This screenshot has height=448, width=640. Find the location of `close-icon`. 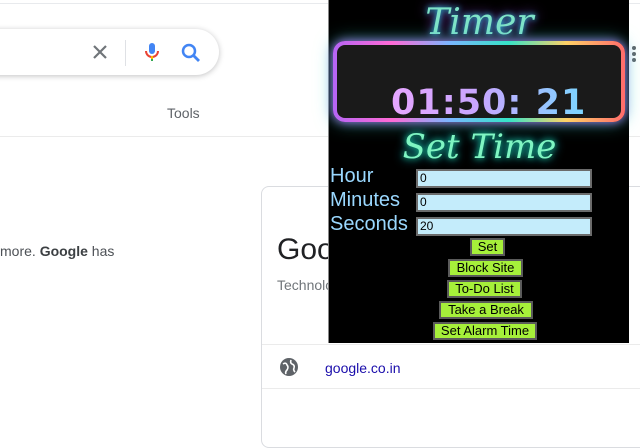

close-icon is located at coordinates (100, 52).